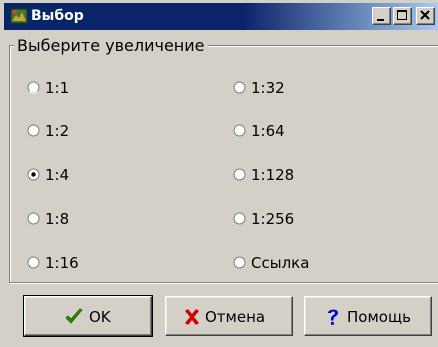 Image resolution: width=438 pixels, height=347 pixels. I want to click on radio-label: 1:4, so click(57, 175).